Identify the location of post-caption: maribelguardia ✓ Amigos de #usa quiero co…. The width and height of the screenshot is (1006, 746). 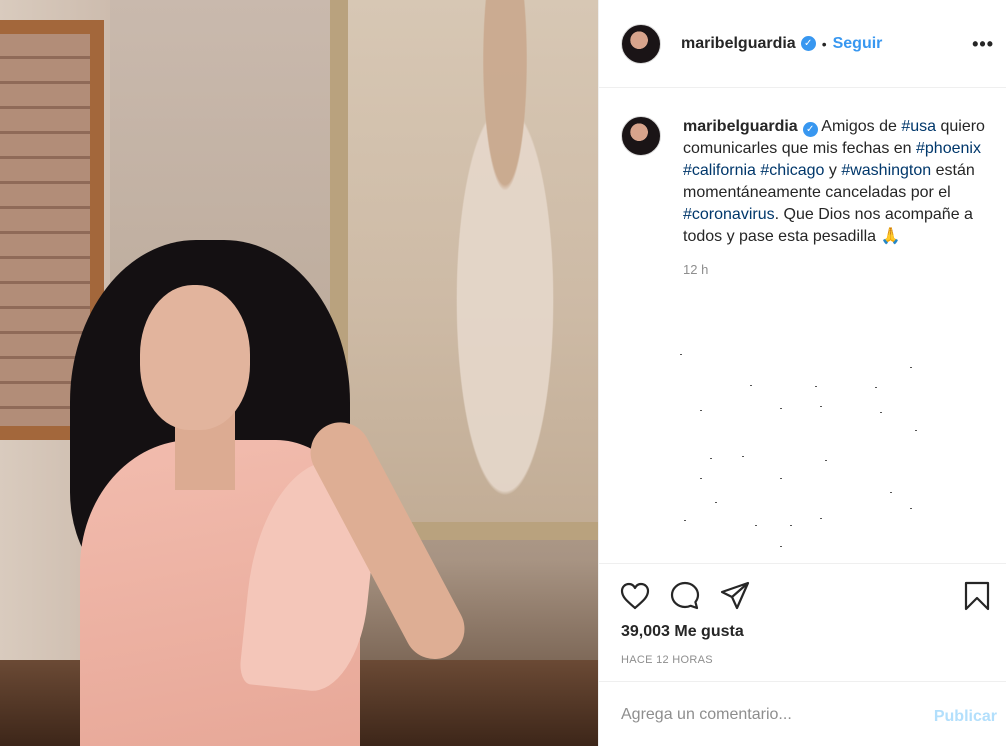
(806, 196).